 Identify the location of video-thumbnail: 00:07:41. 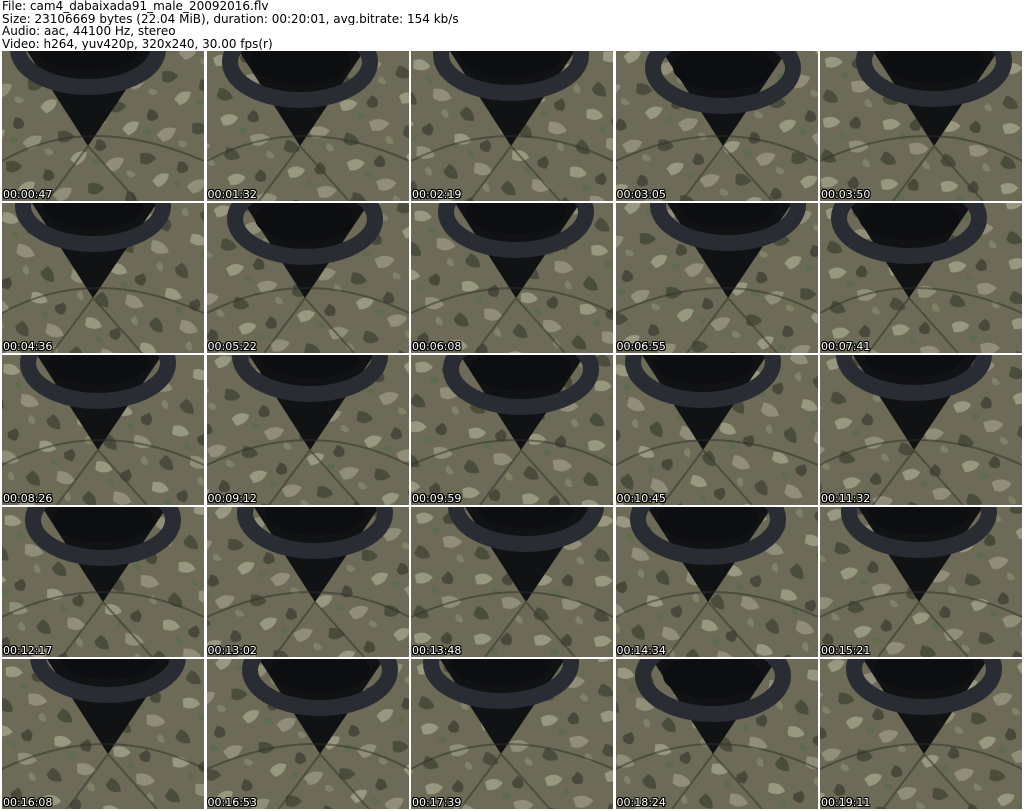
(921, 278).